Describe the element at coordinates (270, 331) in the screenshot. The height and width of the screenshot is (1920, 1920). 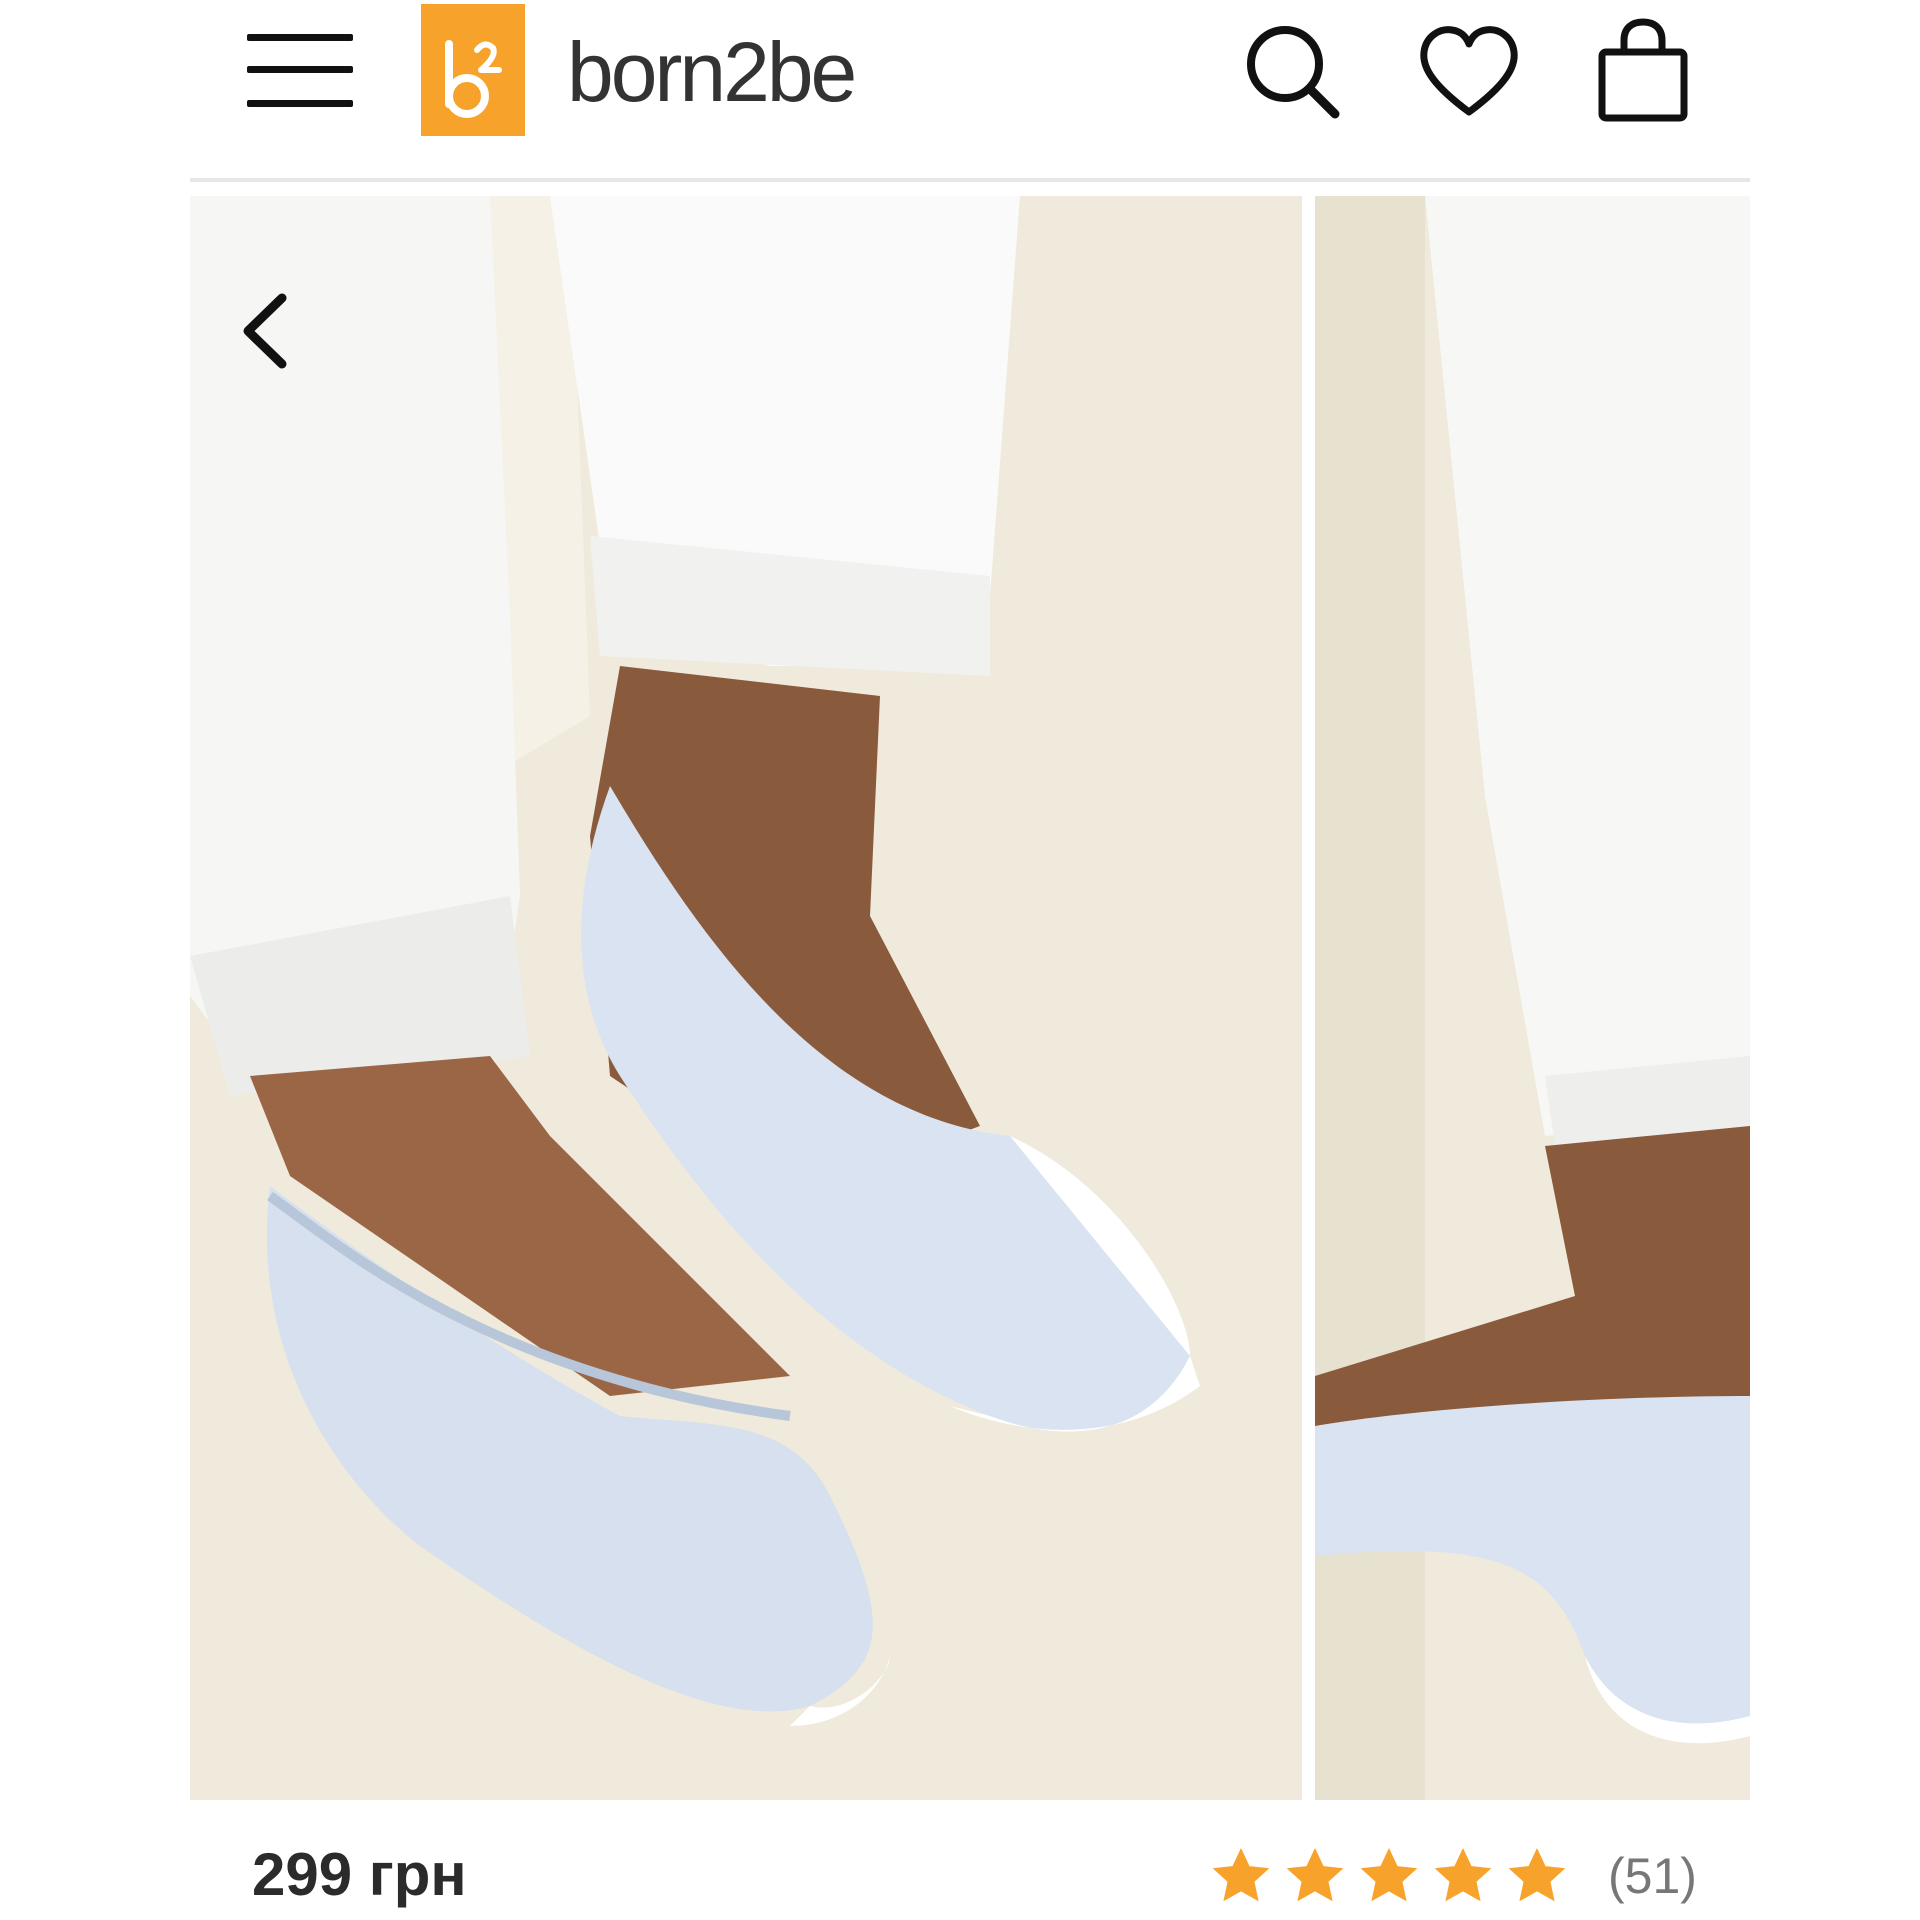
I see `chevron-left-icon` at that location.